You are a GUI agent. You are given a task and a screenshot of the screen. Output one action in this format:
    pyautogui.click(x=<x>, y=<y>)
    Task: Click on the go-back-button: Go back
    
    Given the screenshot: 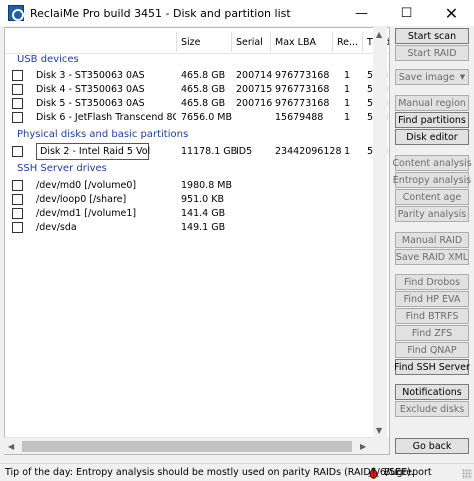 What is the action you would take?
    pyautogui.click(x=432, y=446)
    